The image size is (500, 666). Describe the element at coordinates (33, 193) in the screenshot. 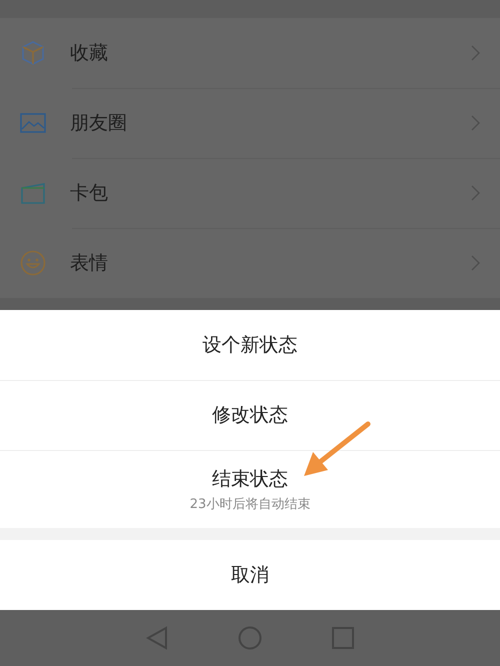

I see `wallet-icon` at that location.